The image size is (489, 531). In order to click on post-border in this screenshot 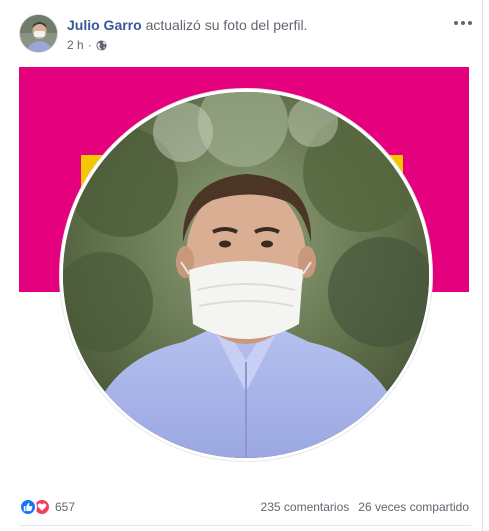, I will do `click(482, 265)`.